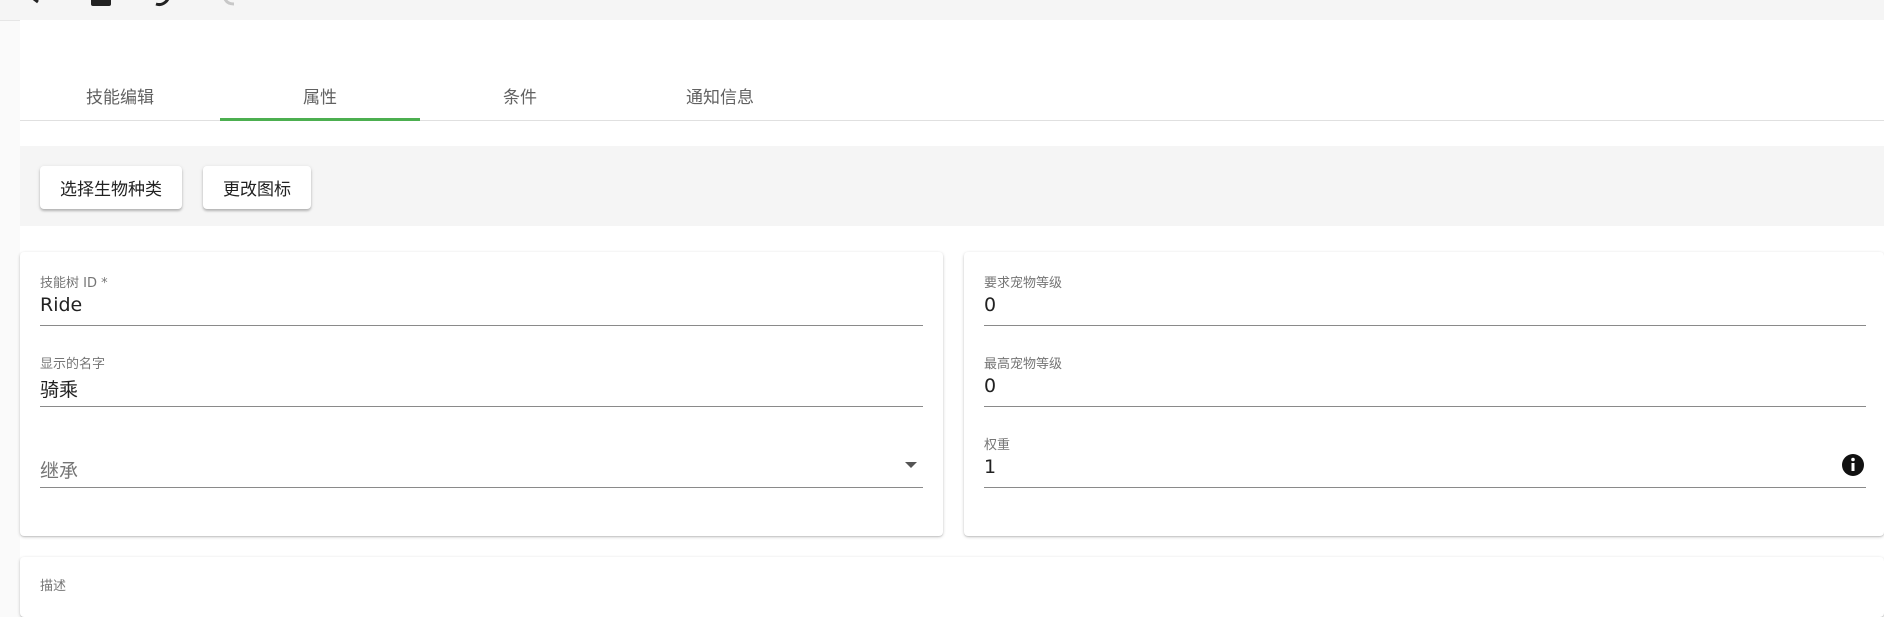  I want to click on inherit-placeholder: 继承, so click(59, 471).